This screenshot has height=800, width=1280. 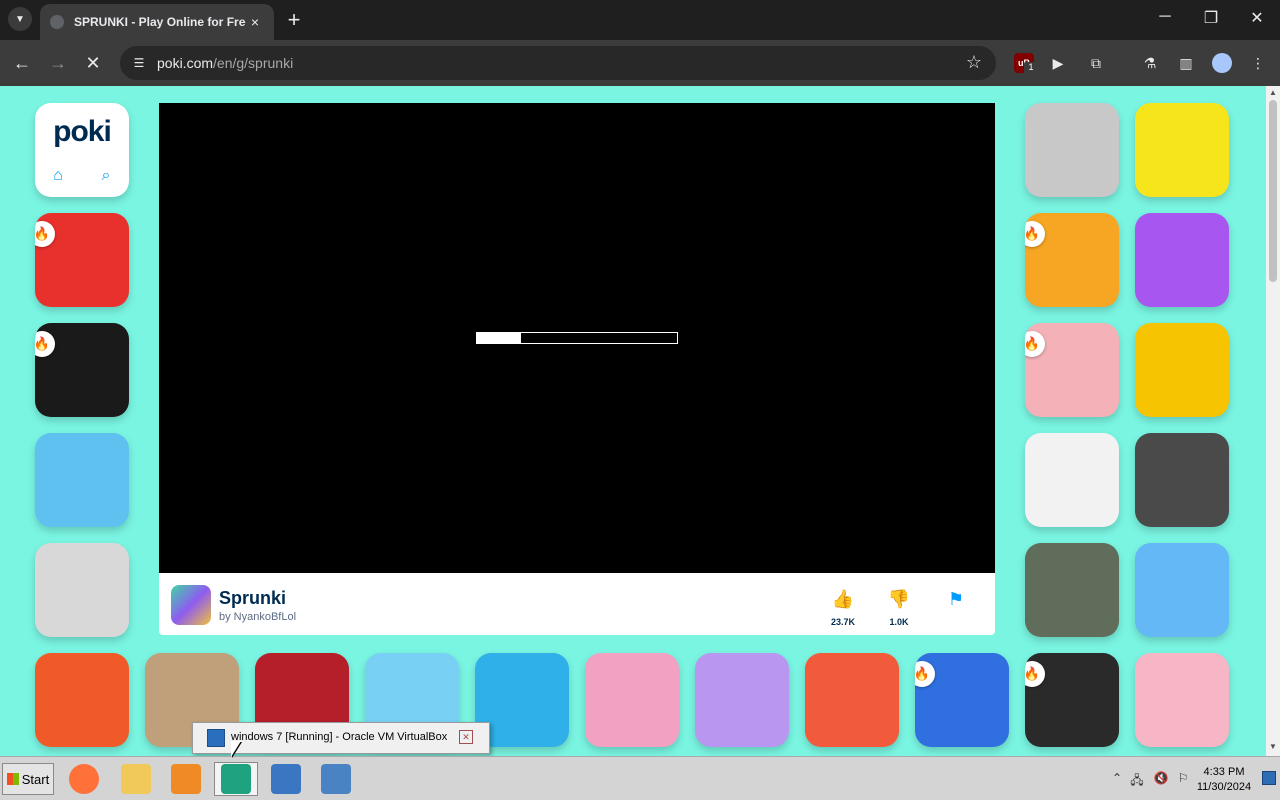 I want to click on start-button: Start, so click(x=28, y=779).